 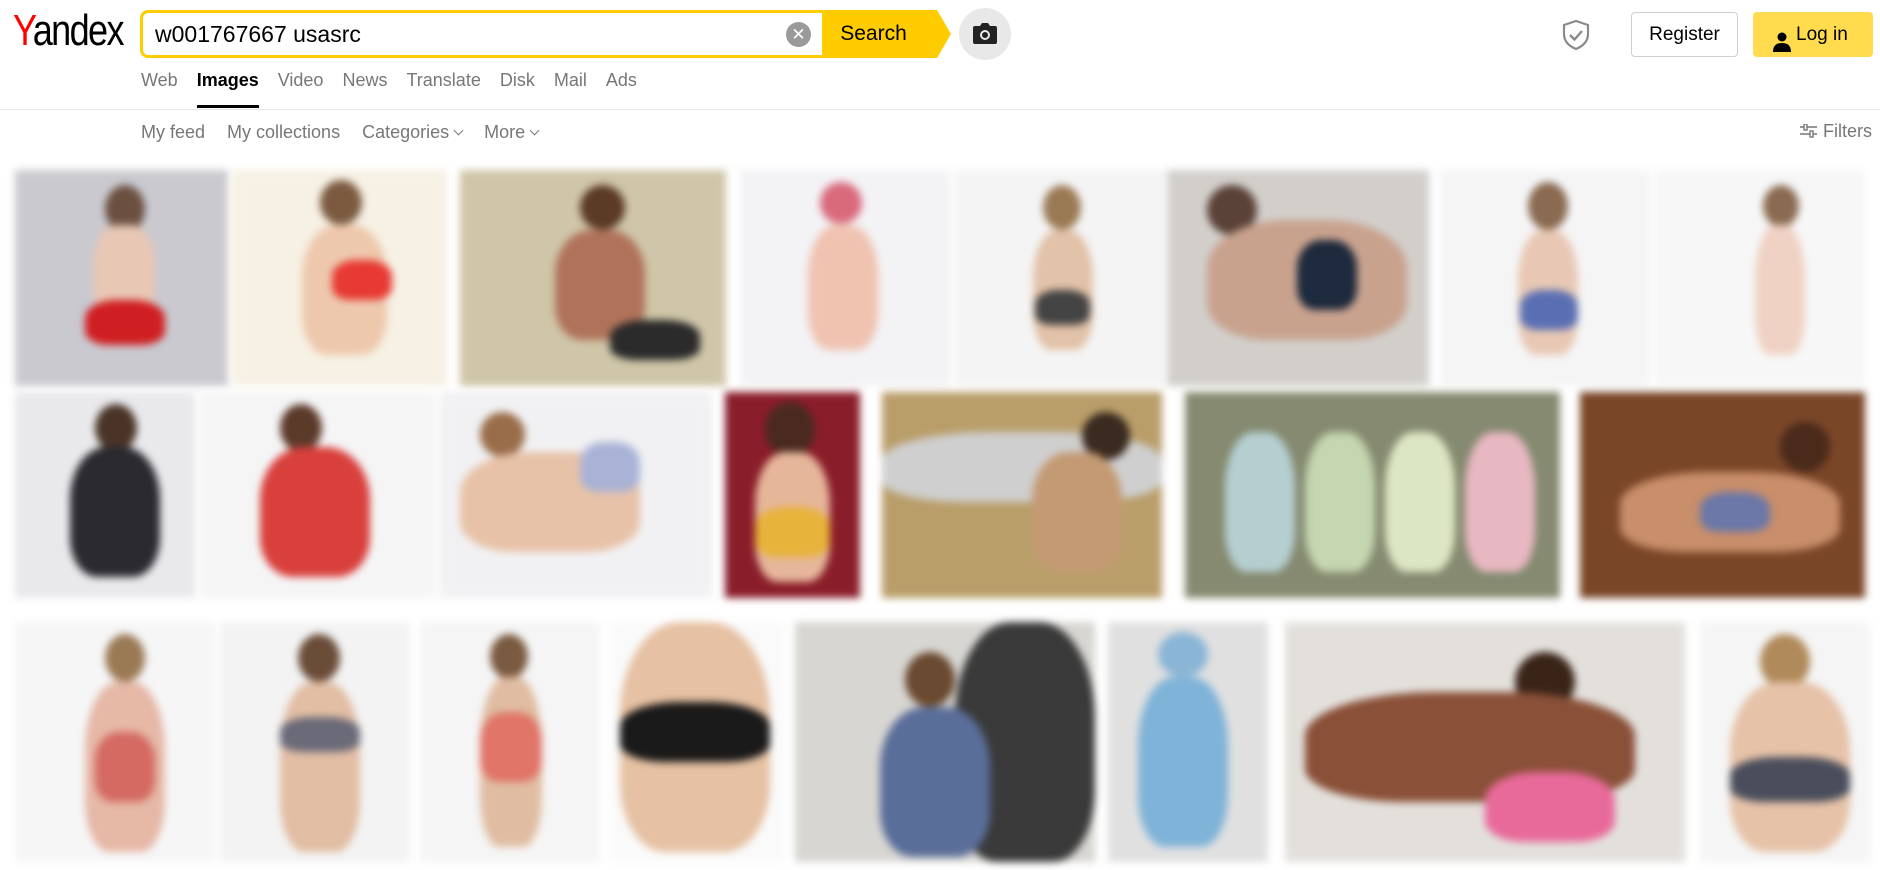 I want to click on register-button: Register, so click(x=1684, y=34).